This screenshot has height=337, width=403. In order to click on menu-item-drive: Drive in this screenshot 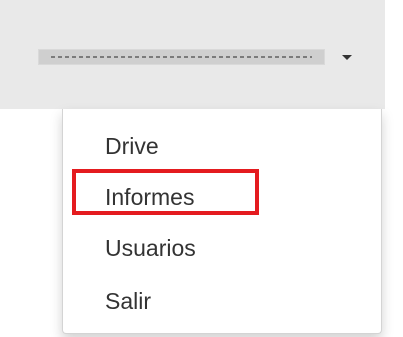, I will do `click(132, 146)`.